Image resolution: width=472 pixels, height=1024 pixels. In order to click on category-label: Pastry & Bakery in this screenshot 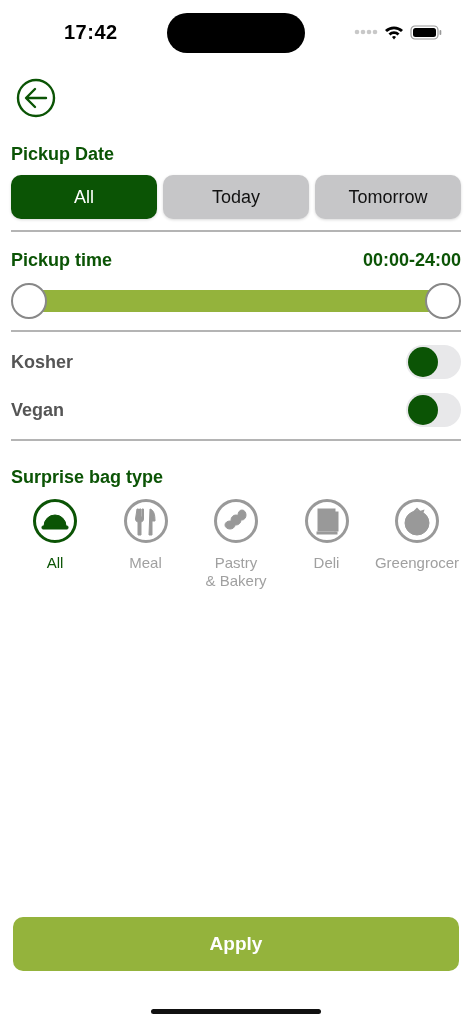, I will do `click(236, 572)`.